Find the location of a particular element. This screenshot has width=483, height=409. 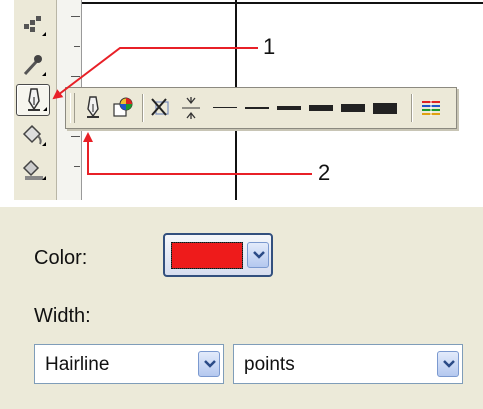

eyedropper-icon is located at coordinates (34, 65).